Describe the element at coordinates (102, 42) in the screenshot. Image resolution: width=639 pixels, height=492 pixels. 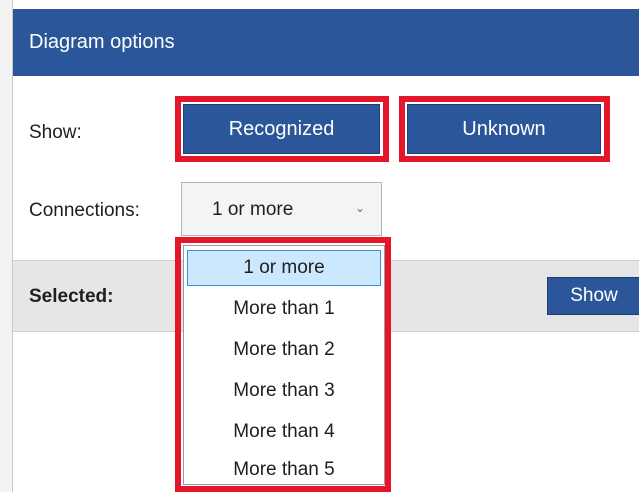
I see `panel-title: Diagram options` at that location.